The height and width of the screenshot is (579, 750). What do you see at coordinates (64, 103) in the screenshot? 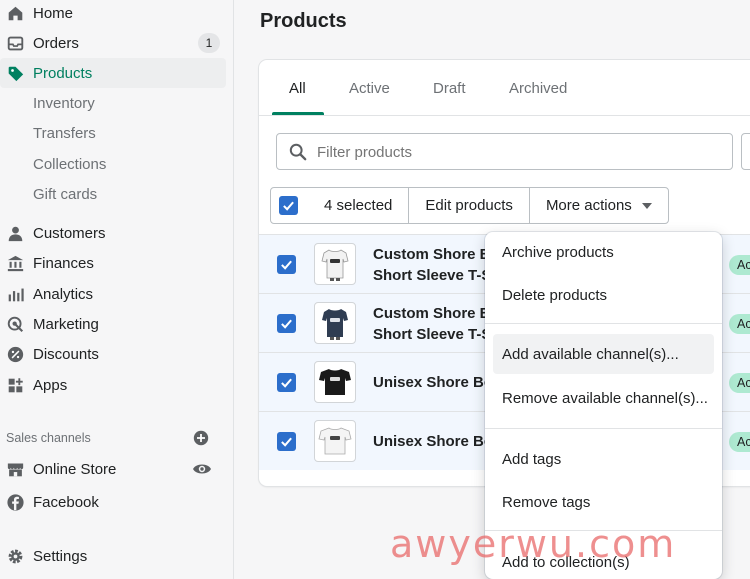
I see `sidebar-item-label: Inventory` at bounding box center [64, 103].